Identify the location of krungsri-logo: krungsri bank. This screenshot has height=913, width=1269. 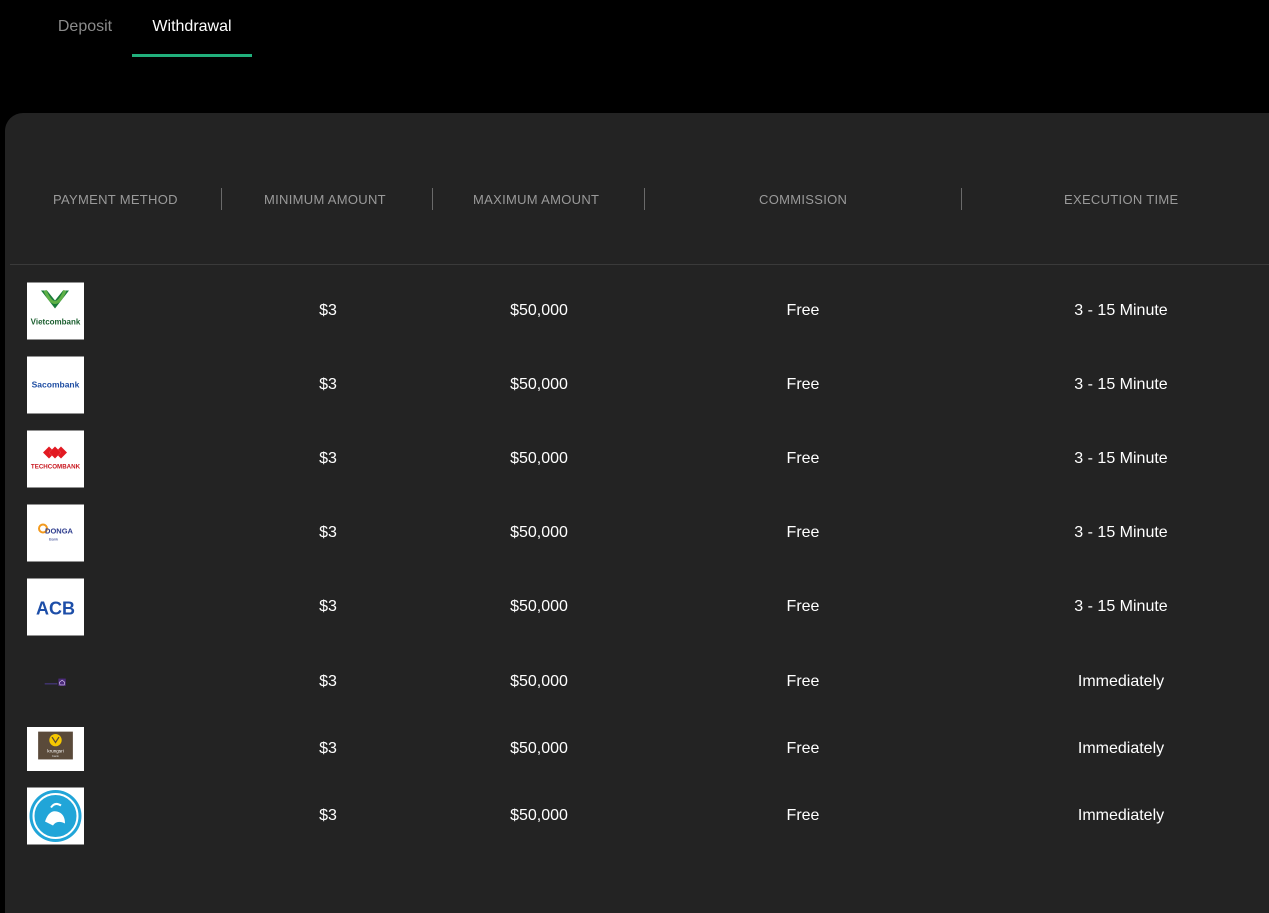
(55, 749).